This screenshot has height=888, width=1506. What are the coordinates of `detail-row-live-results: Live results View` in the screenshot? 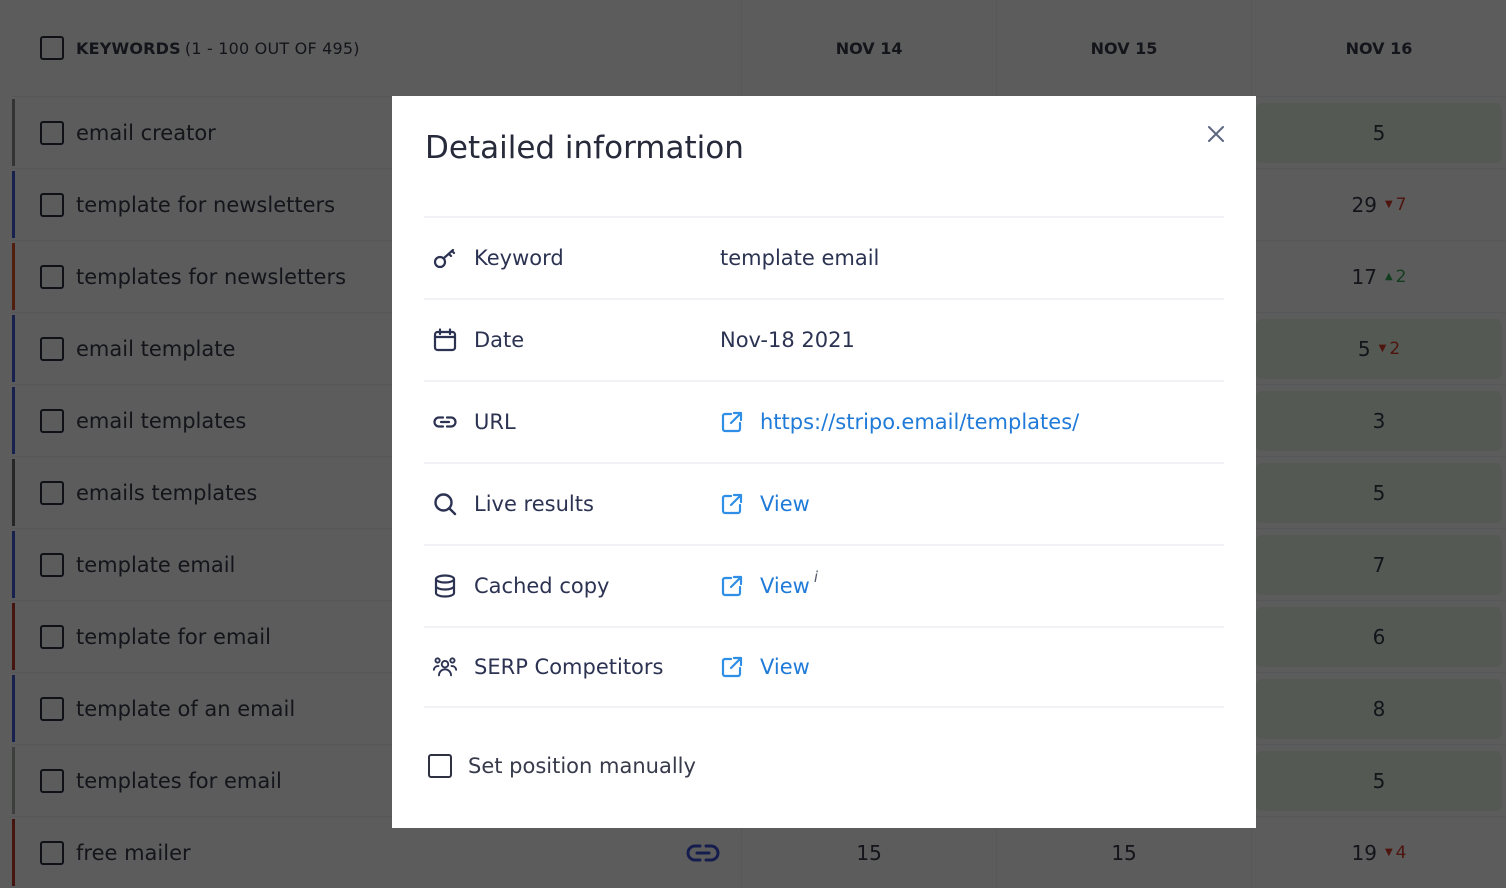 It's located at (824, 503).